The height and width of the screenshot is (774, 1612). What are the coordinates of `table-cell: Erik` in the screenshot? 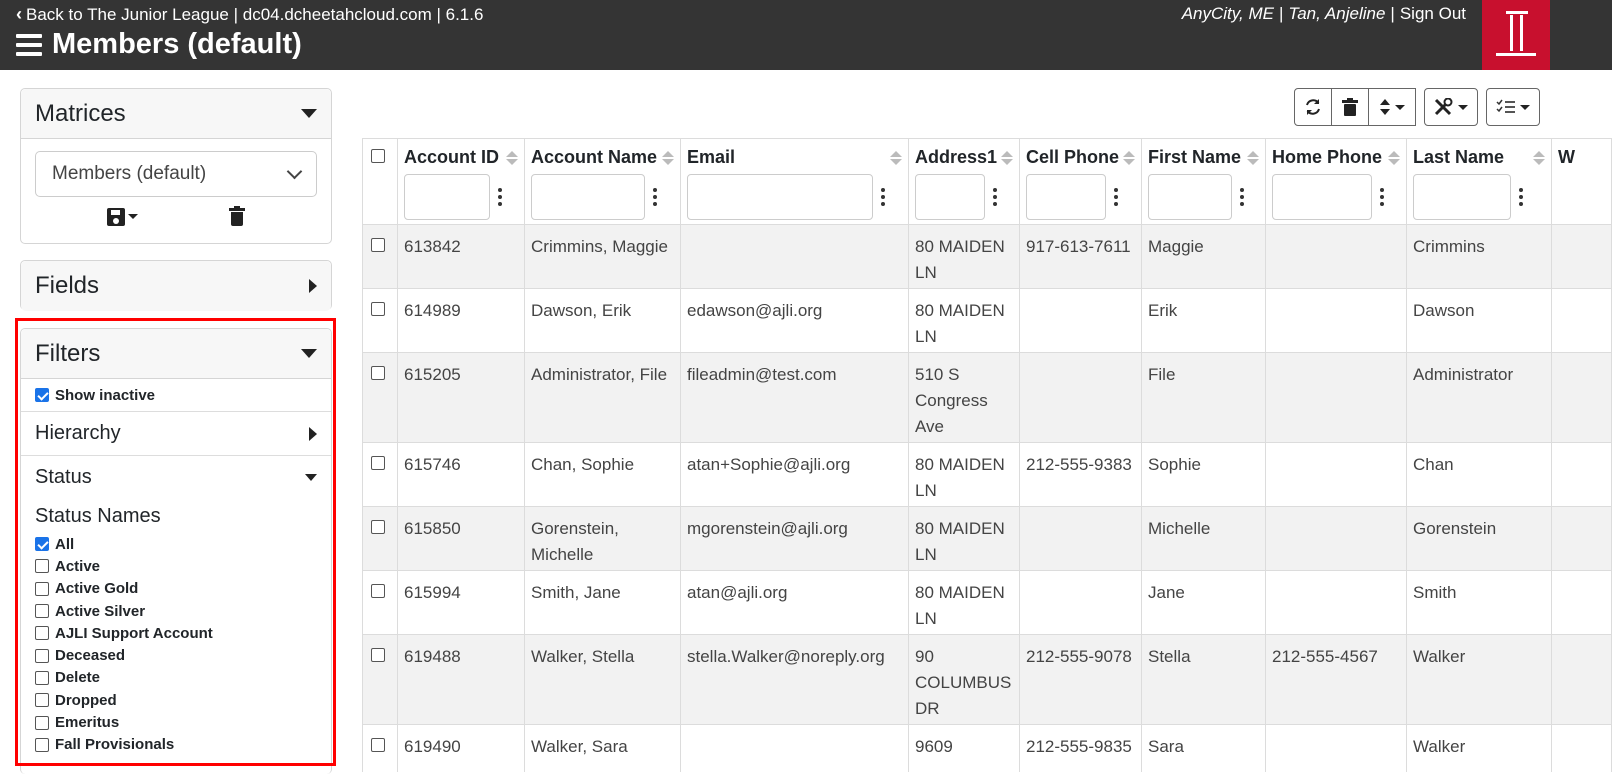 It's located at (1203, 320).